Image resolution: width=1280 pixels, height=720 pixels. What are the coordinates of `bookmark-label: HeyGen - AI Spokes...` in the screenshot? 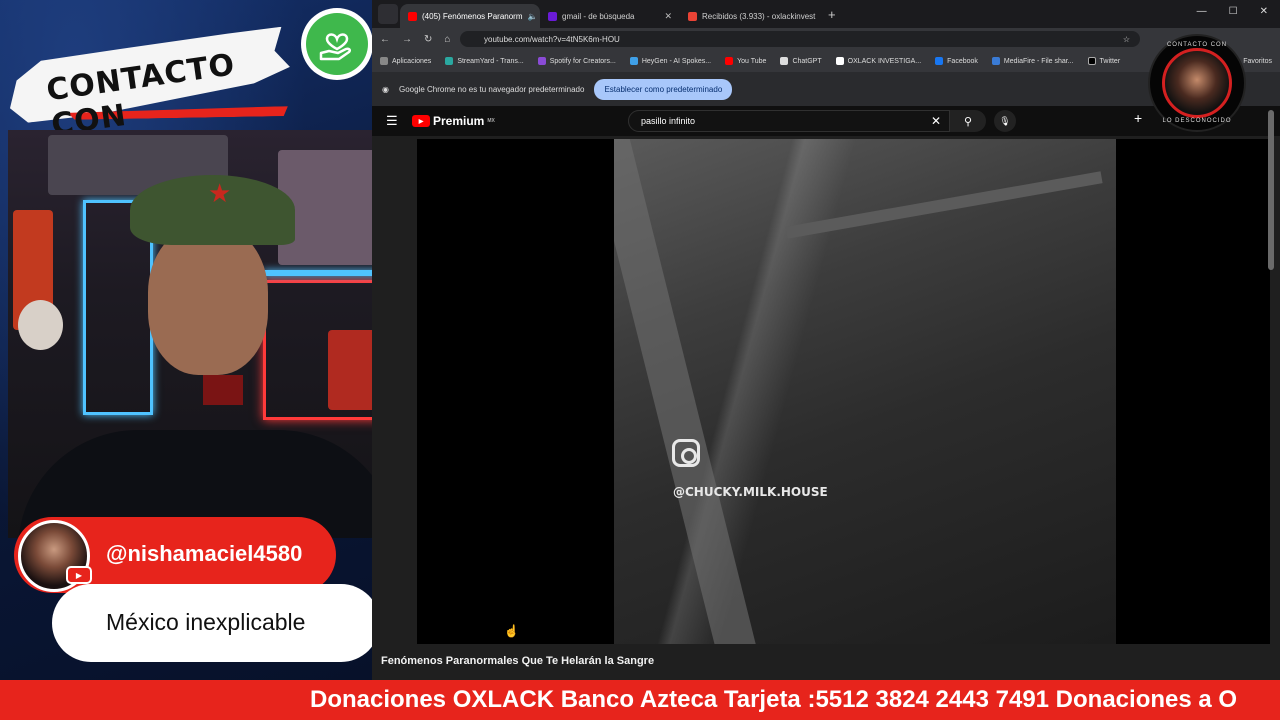 It's located at (676, 61).